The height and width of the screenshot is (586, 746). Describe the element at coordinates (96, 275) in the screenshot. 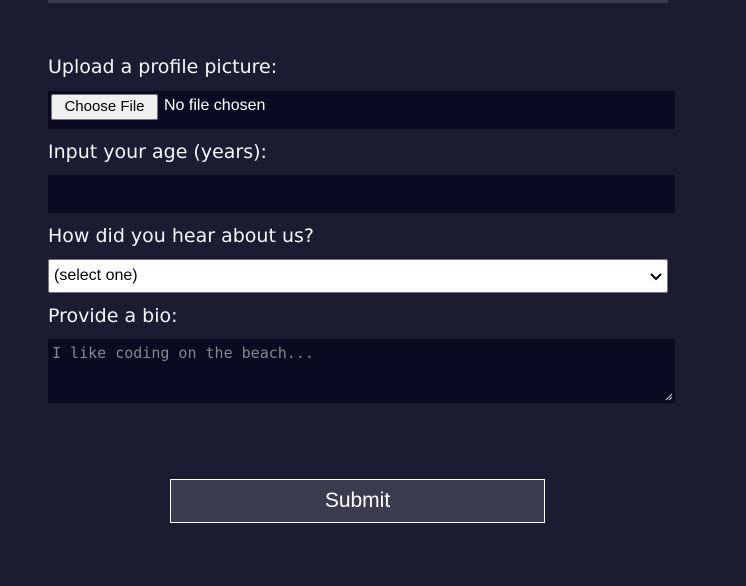

I see `referrer-selected-value: (select one)` at that location.